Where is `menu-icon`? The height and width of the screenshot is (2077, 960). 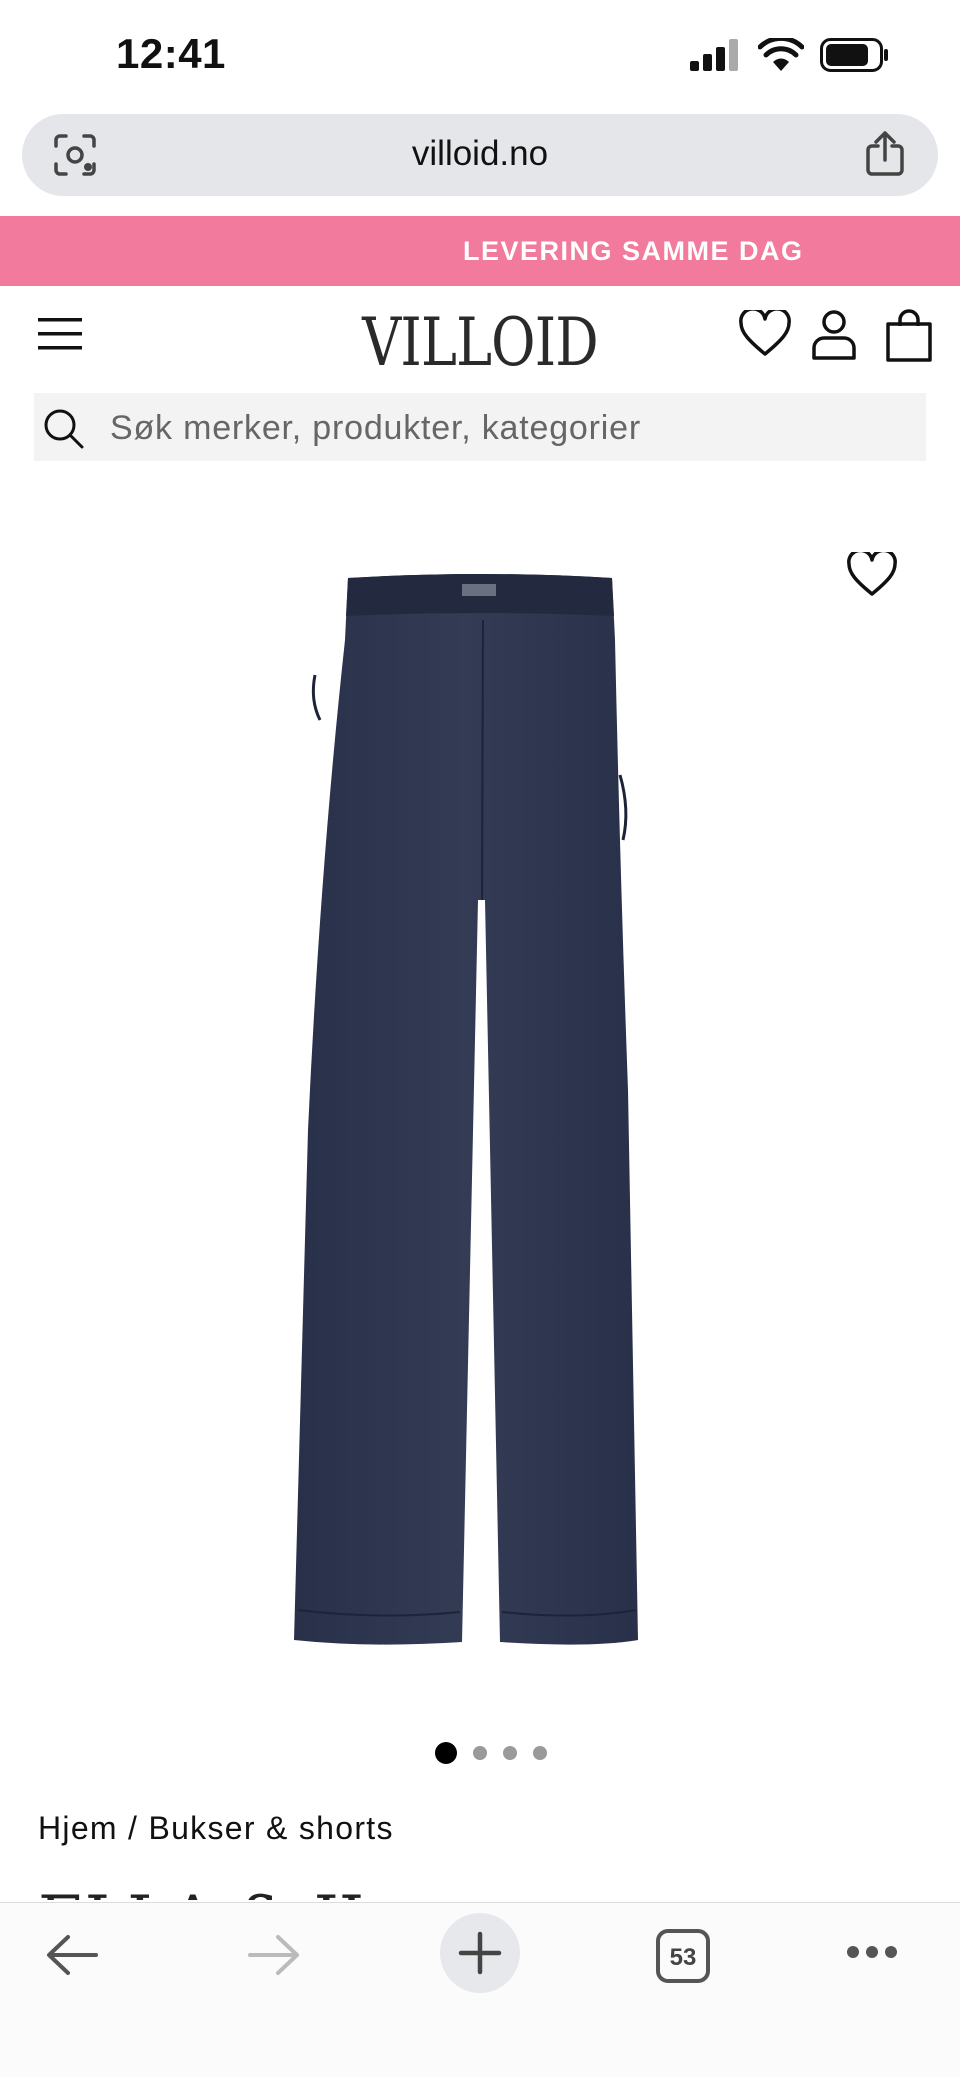
menu-icon is located at coordinates (61, 334).